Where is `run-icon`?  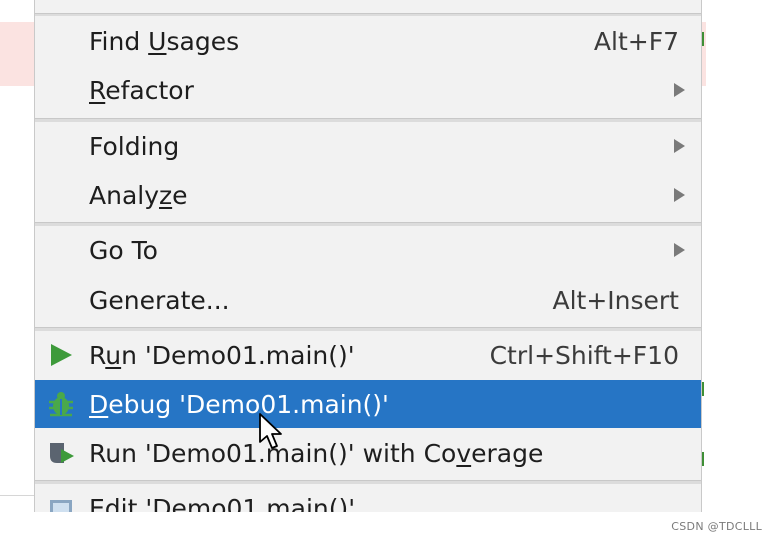
run-icon is located at coordinates (61, 355).